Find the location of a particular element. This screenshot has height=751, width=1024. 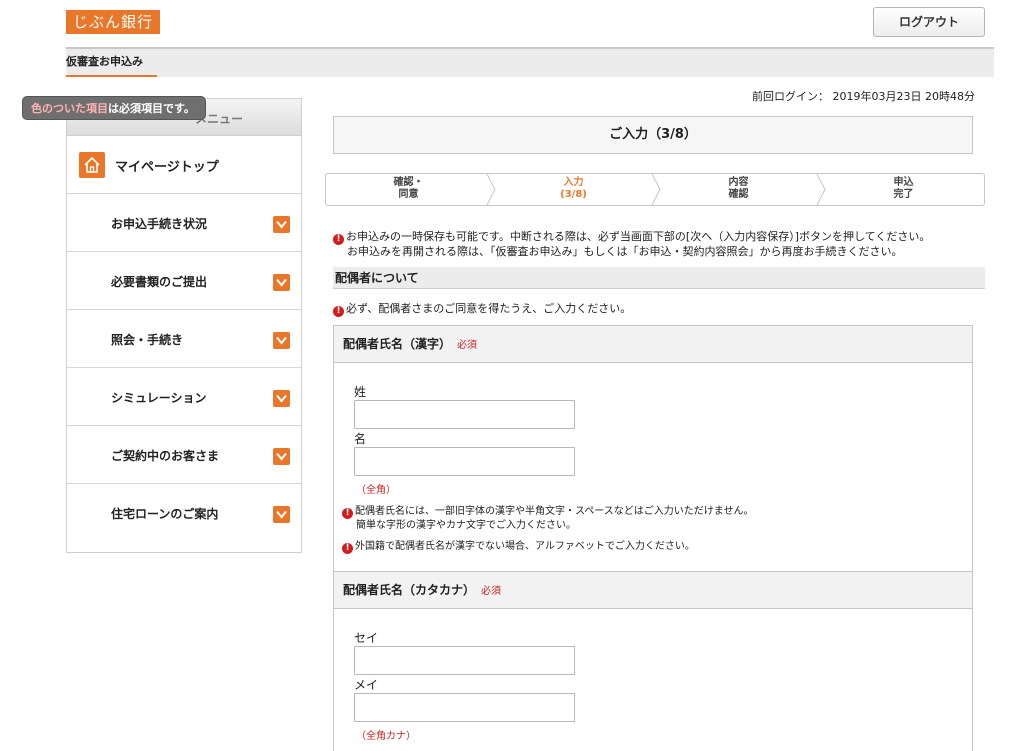

required-note-text: は必須項目です。 is located at coordinates (151, 108).